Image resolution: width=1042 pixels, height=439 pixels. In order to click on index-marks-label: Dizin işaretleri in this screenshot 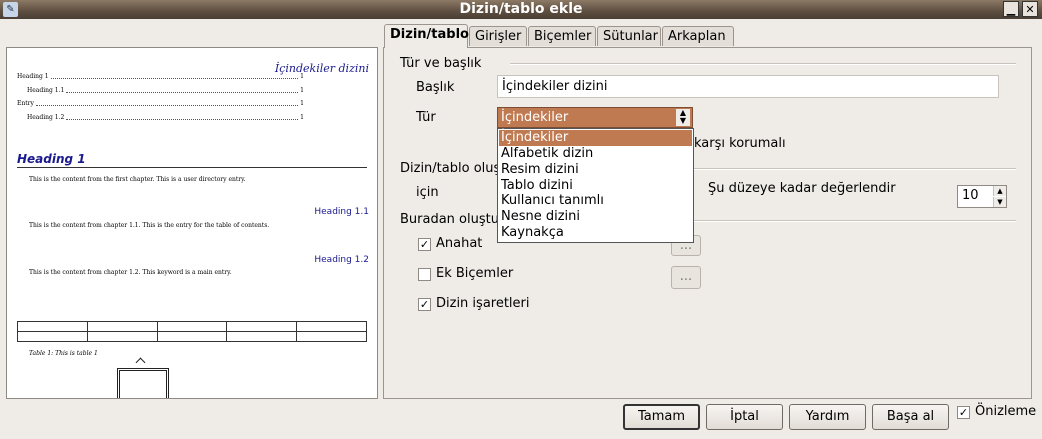, I will do `click(483, 303)`.